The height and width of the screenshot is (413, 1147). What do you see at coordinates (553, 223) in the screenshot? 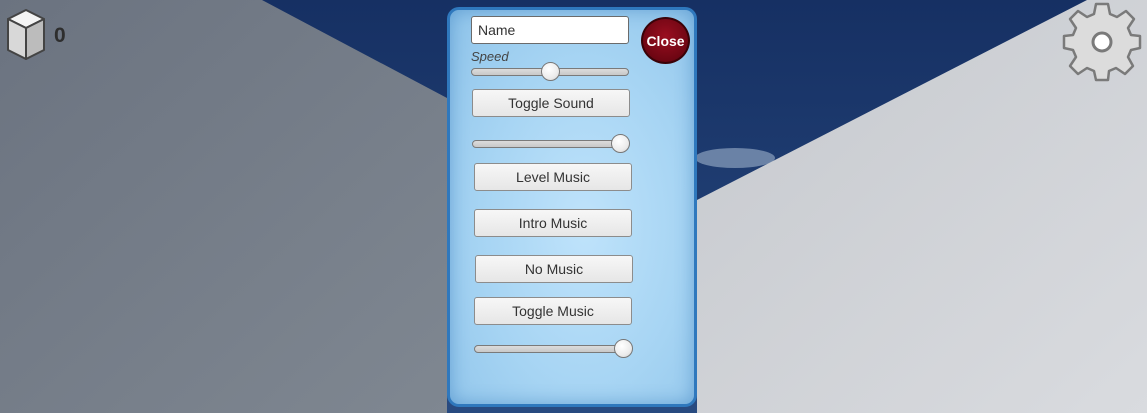
I see `intro-music-button: Intro Music` at bounding box center [553, 223].